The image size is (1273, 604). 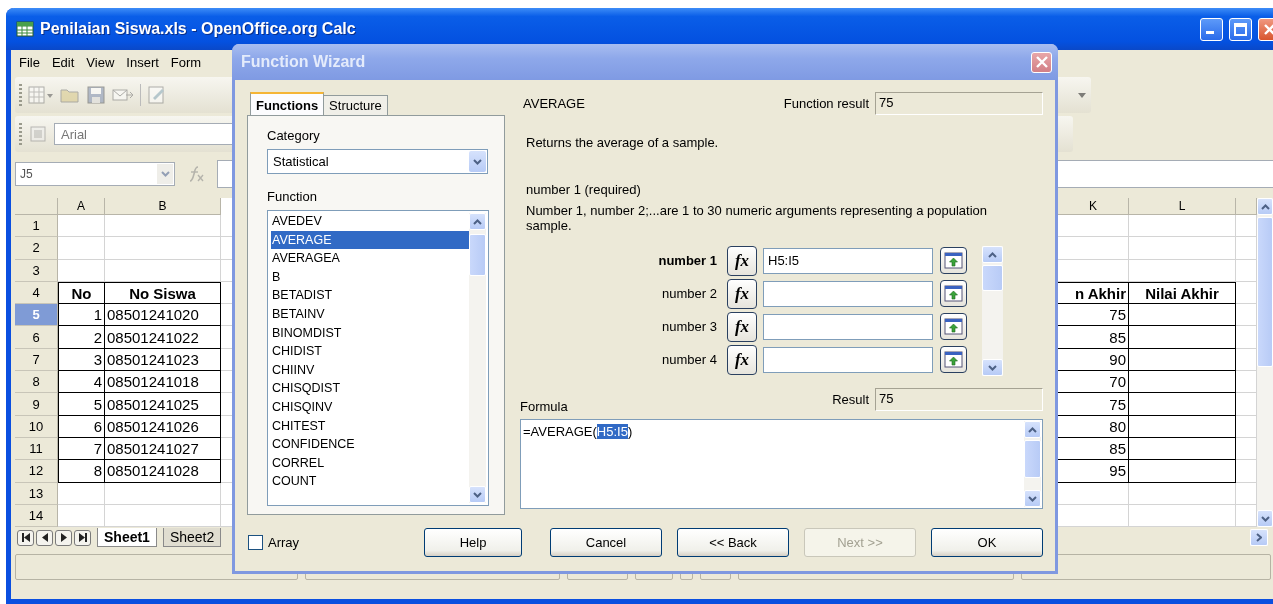 I want to click on minimize-button, so click(x=1211, y=29).